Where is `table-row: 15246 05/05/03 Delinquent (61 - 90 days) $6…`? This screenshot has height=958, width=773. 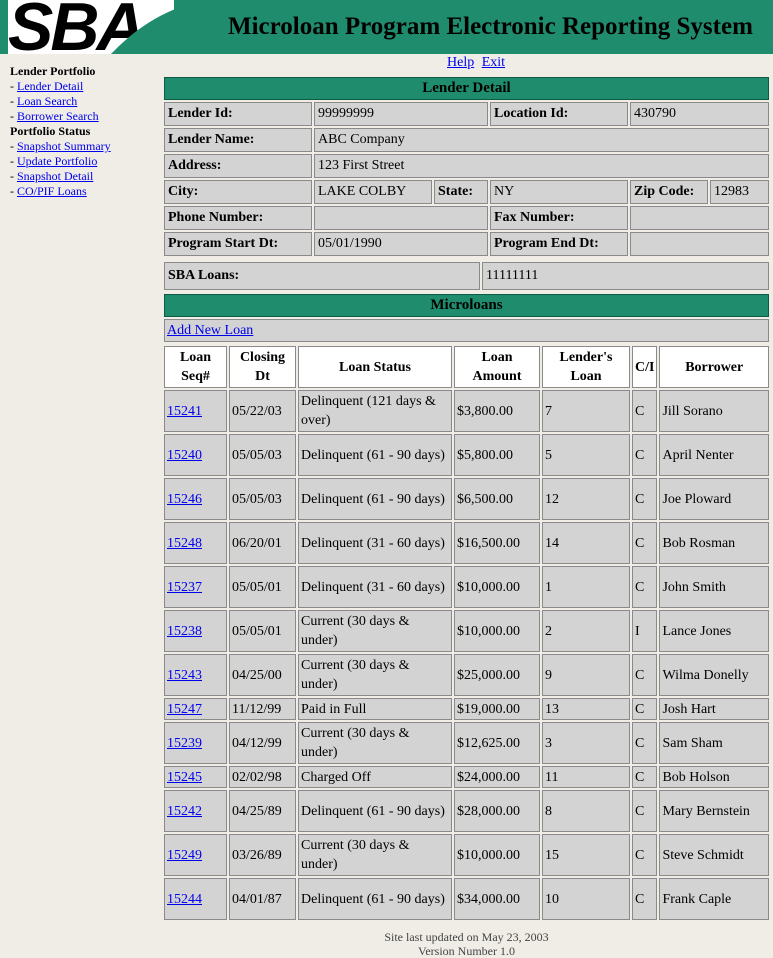
table-row: 15246 05/05/03 Delinquent (61 - 90 days) $6… is located at coordinates (466, 499).